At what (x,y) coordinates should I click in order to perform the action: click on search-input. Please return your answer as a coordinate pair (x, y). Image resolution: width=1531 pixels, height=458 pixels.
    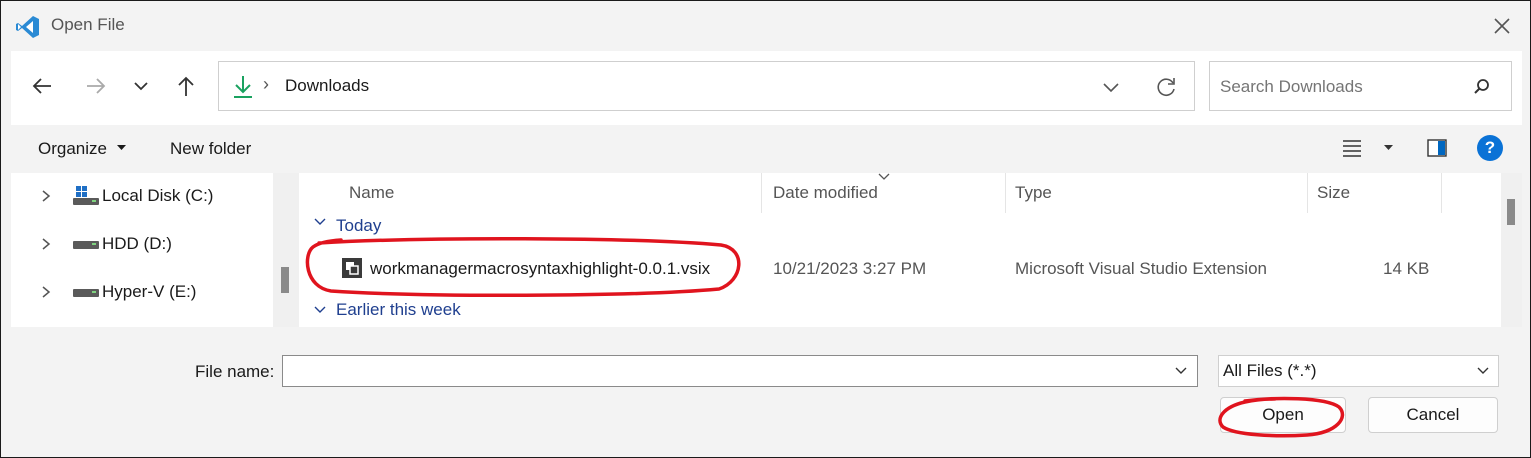
    Looking at the image, I should click on (1340, 87).